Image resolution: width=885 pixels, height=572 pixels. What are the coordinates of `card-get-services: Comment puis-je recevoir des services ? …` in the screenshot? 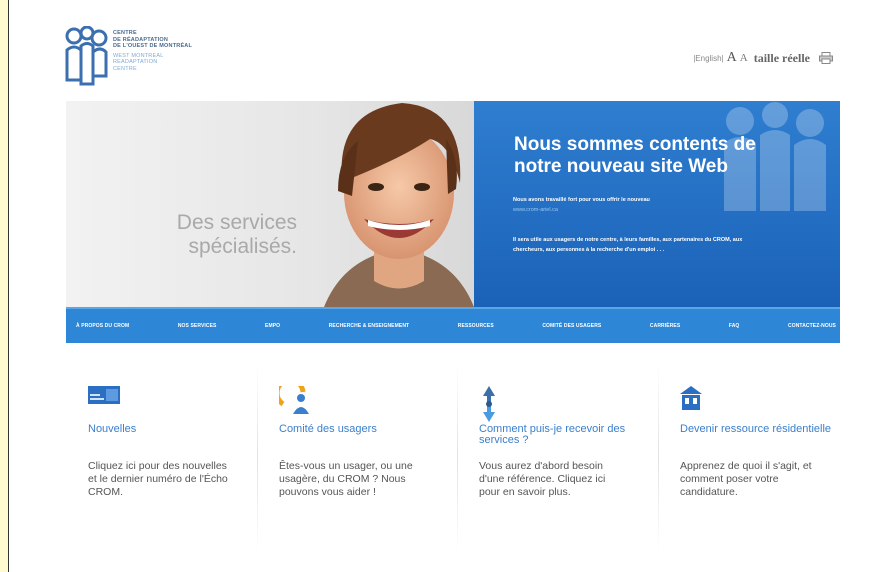 It's located at (552, 458).